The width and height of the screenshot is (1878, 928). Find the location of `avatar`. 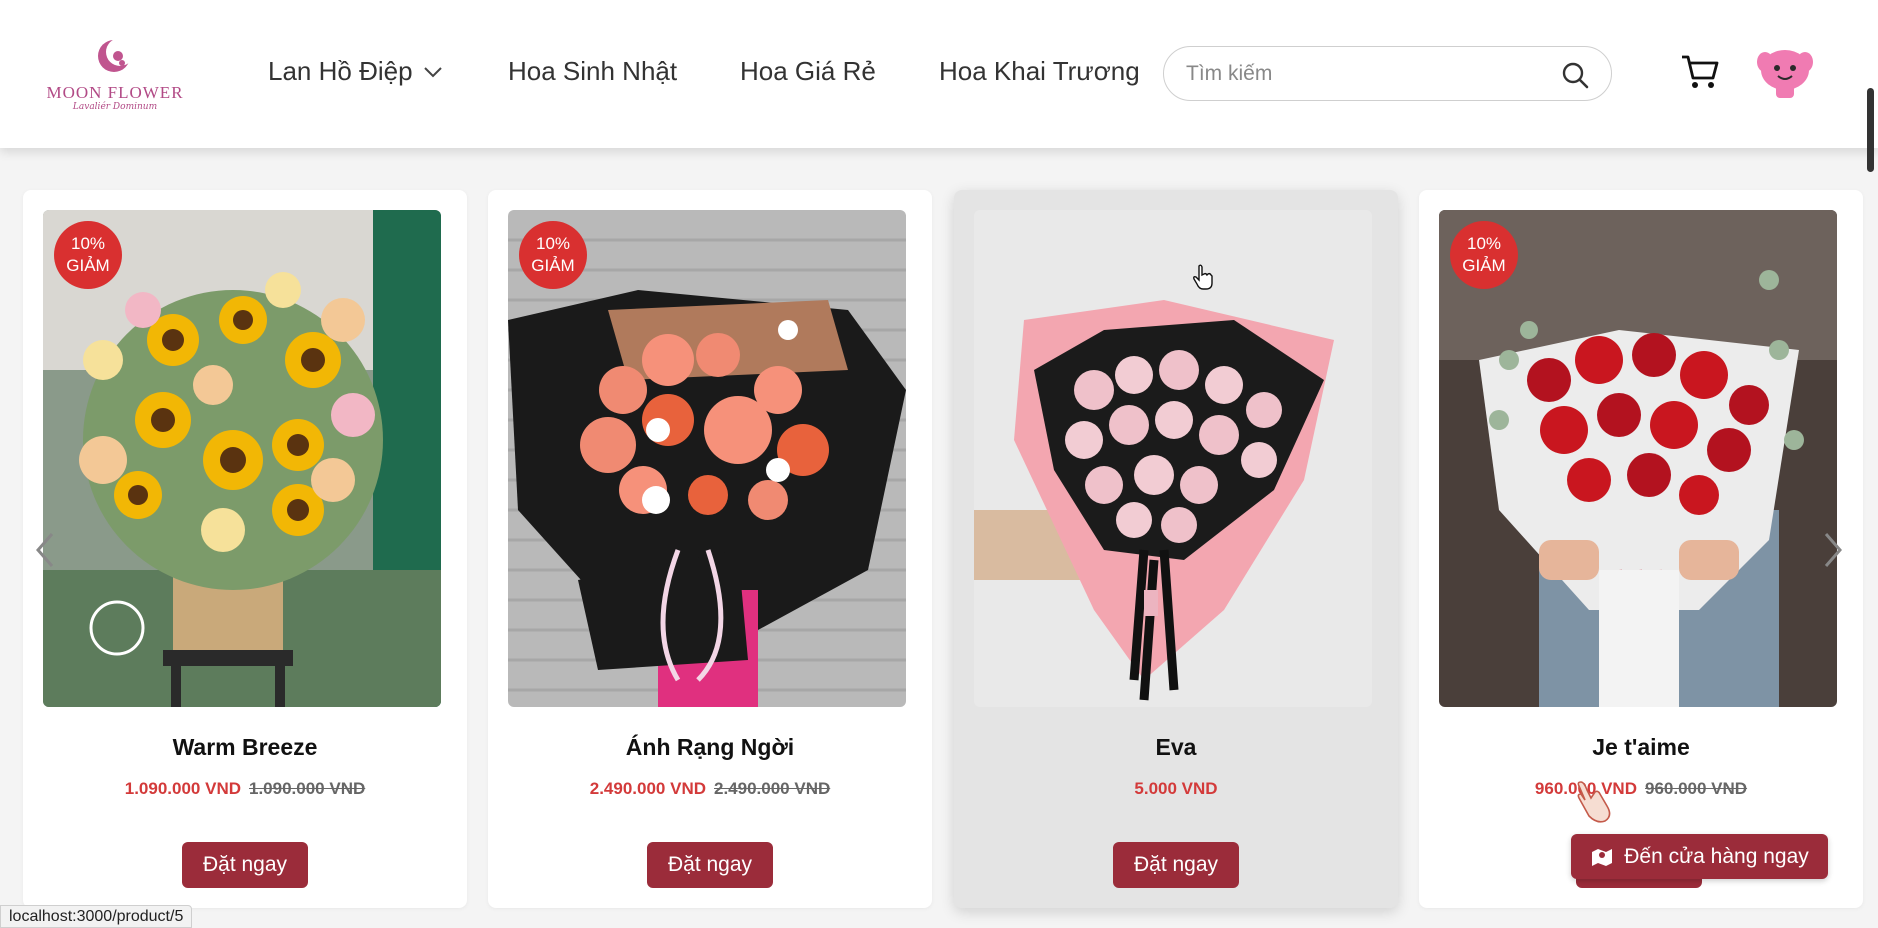

avatar is located at coordinates (1785, 73).